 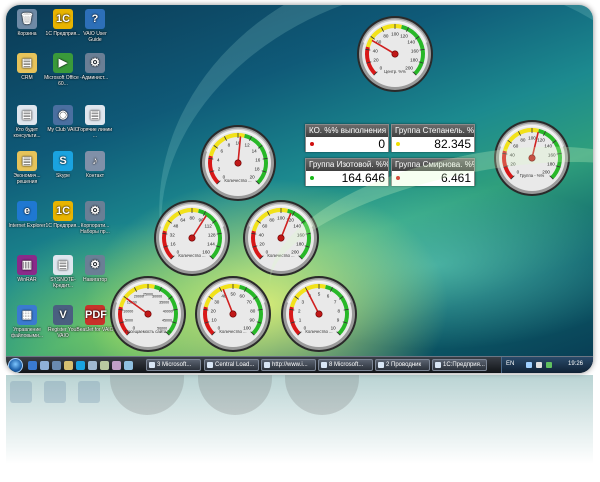 What do you see at coordinates (347, 131) in the screenshot?
I see `panel-title: КО. %% выполнения м` at bounding box center [347, 131].